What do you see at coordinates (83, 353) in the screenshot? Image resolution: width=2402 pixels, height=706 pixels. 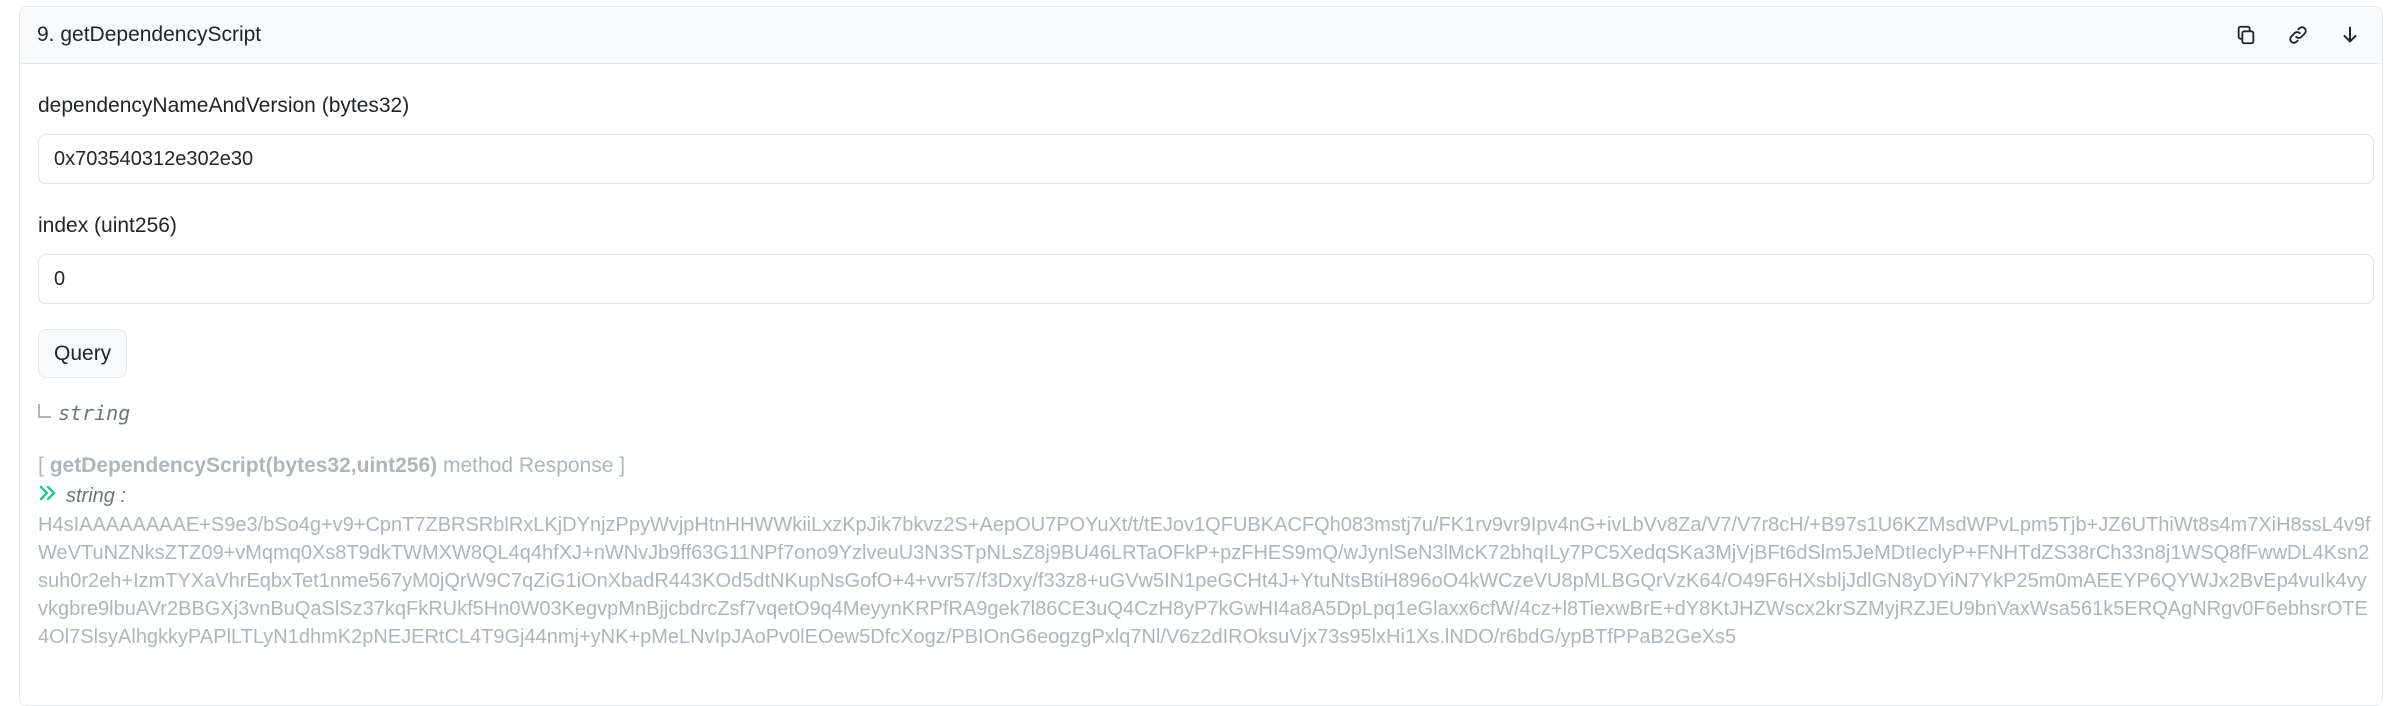 I see `query-button: Query` at bounding box center [83, 353].